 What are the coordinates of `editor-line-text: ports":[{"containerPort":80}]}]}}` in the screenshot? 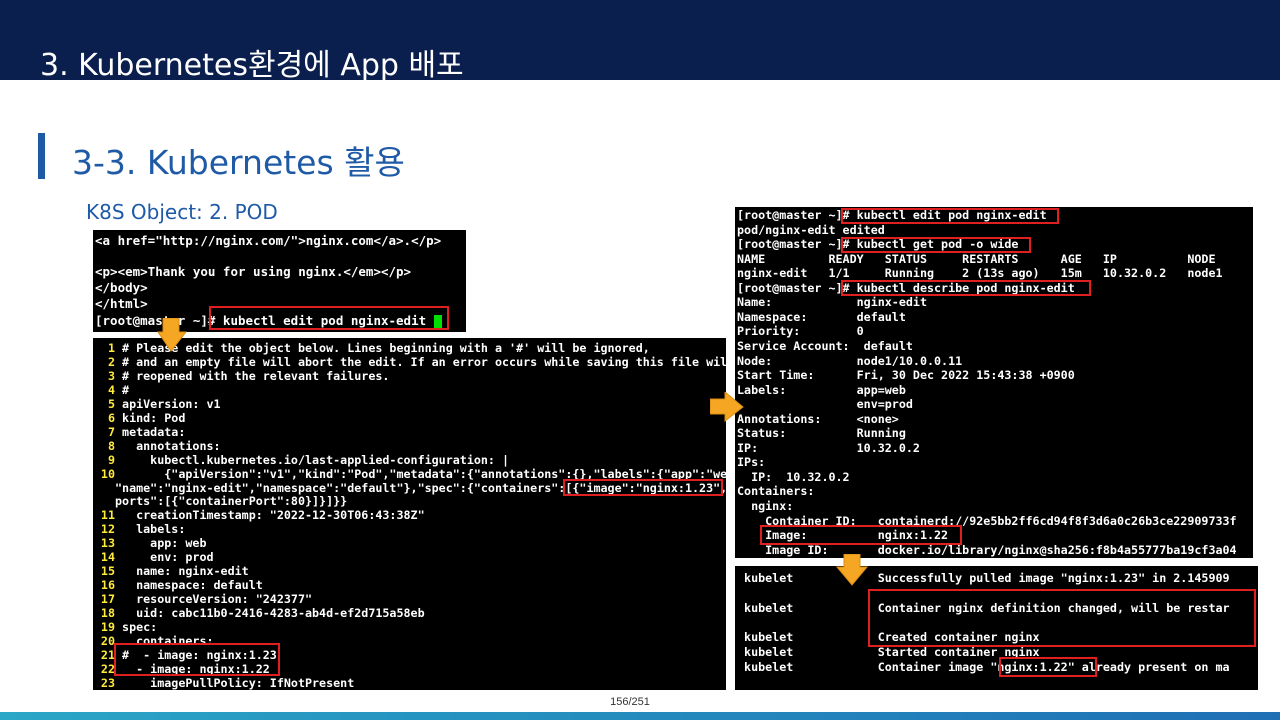 It's located at (231, 501).